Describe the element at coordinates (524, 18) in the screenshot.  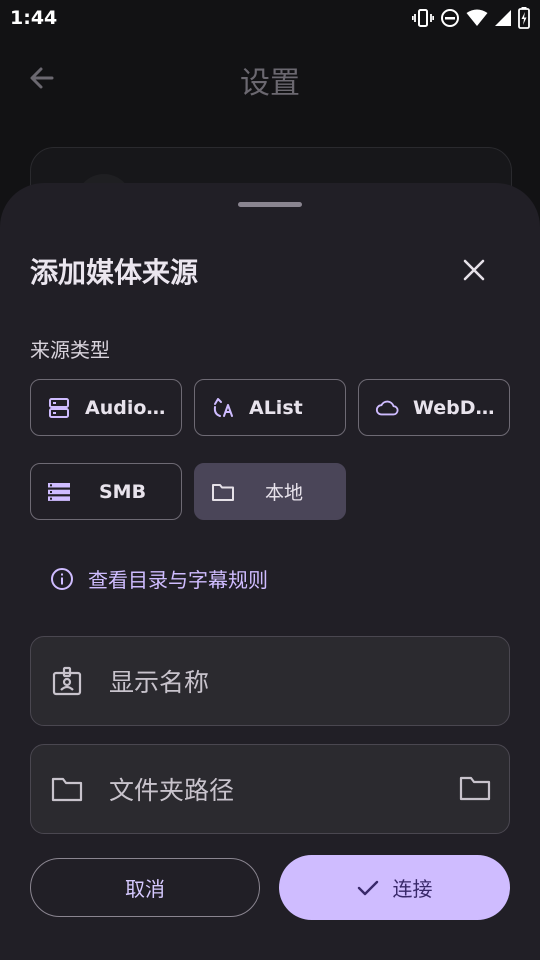
I see `battery-charging-icon` at that location.